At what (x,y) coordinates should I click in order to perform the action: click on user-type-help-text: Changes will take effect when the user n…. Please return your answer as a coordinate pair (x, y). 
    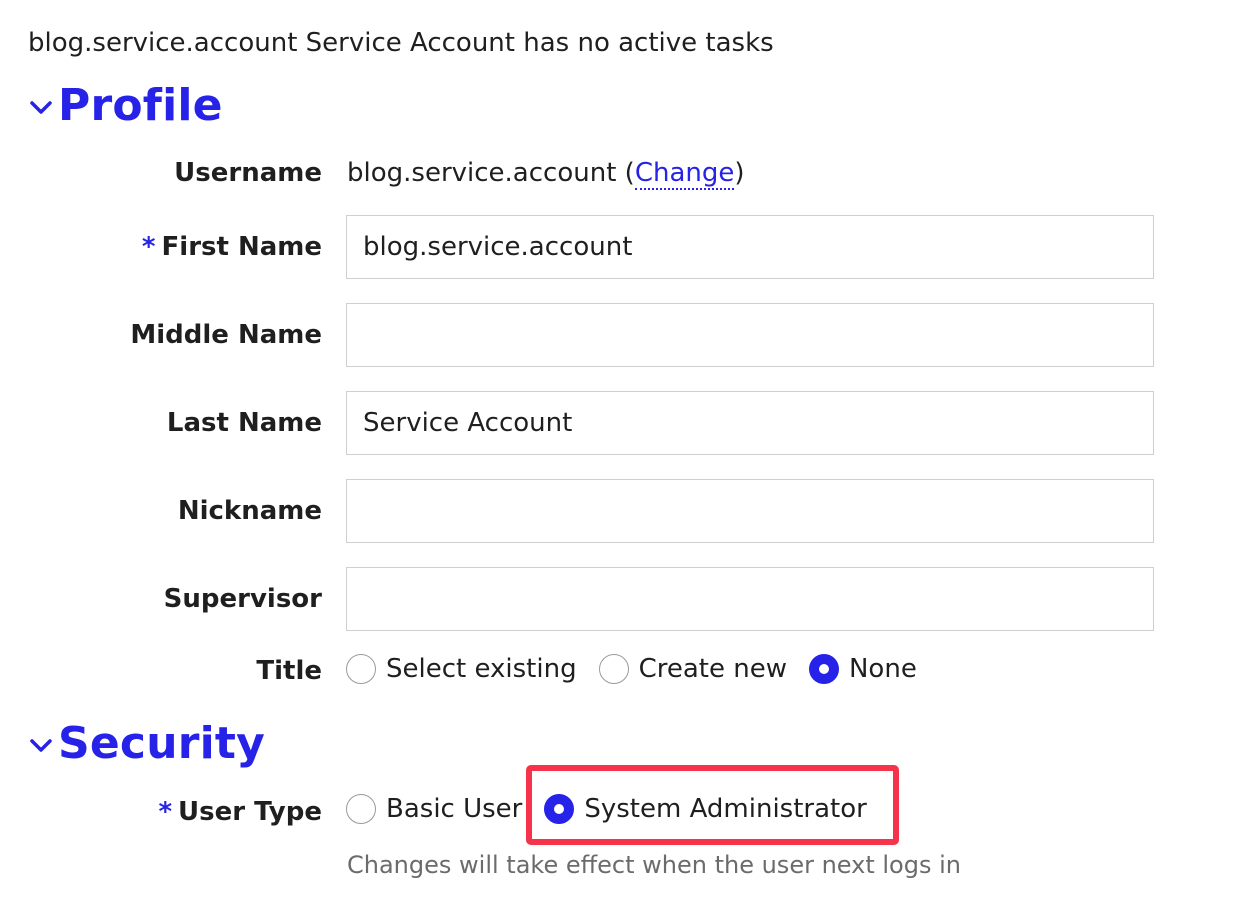
    Looking at the image, I should click on (654, 865).